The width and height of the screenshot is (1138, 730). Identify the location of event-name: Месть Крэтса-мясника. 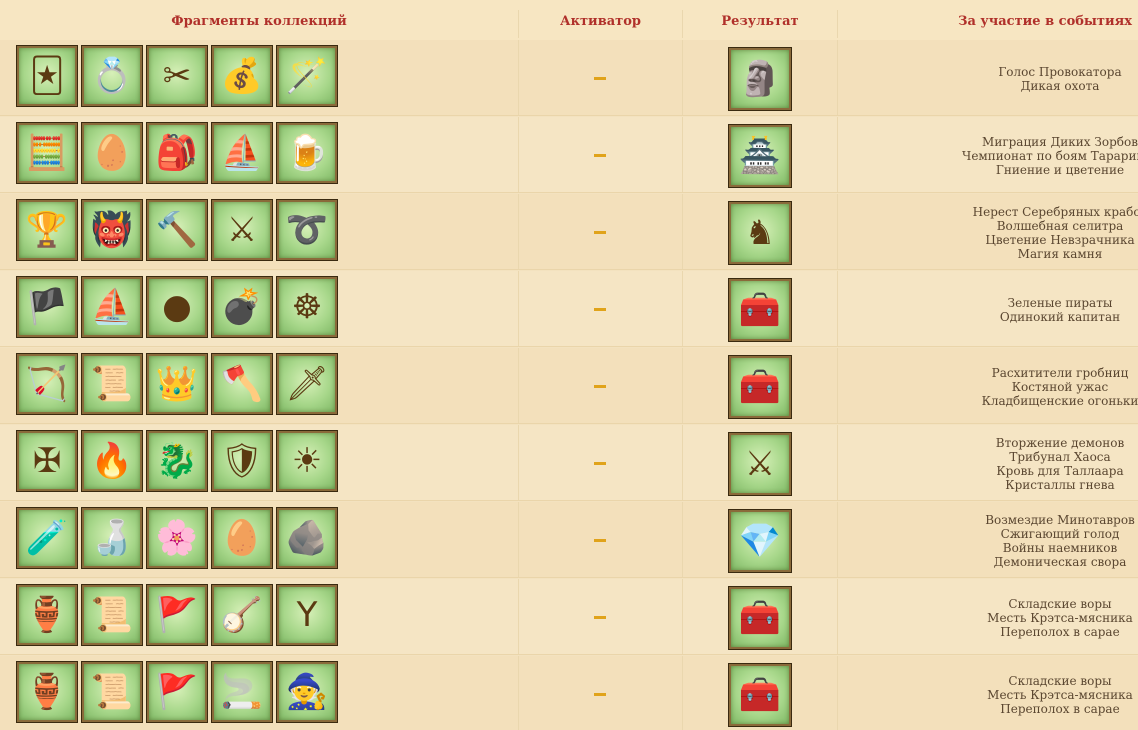
(1060, 618).